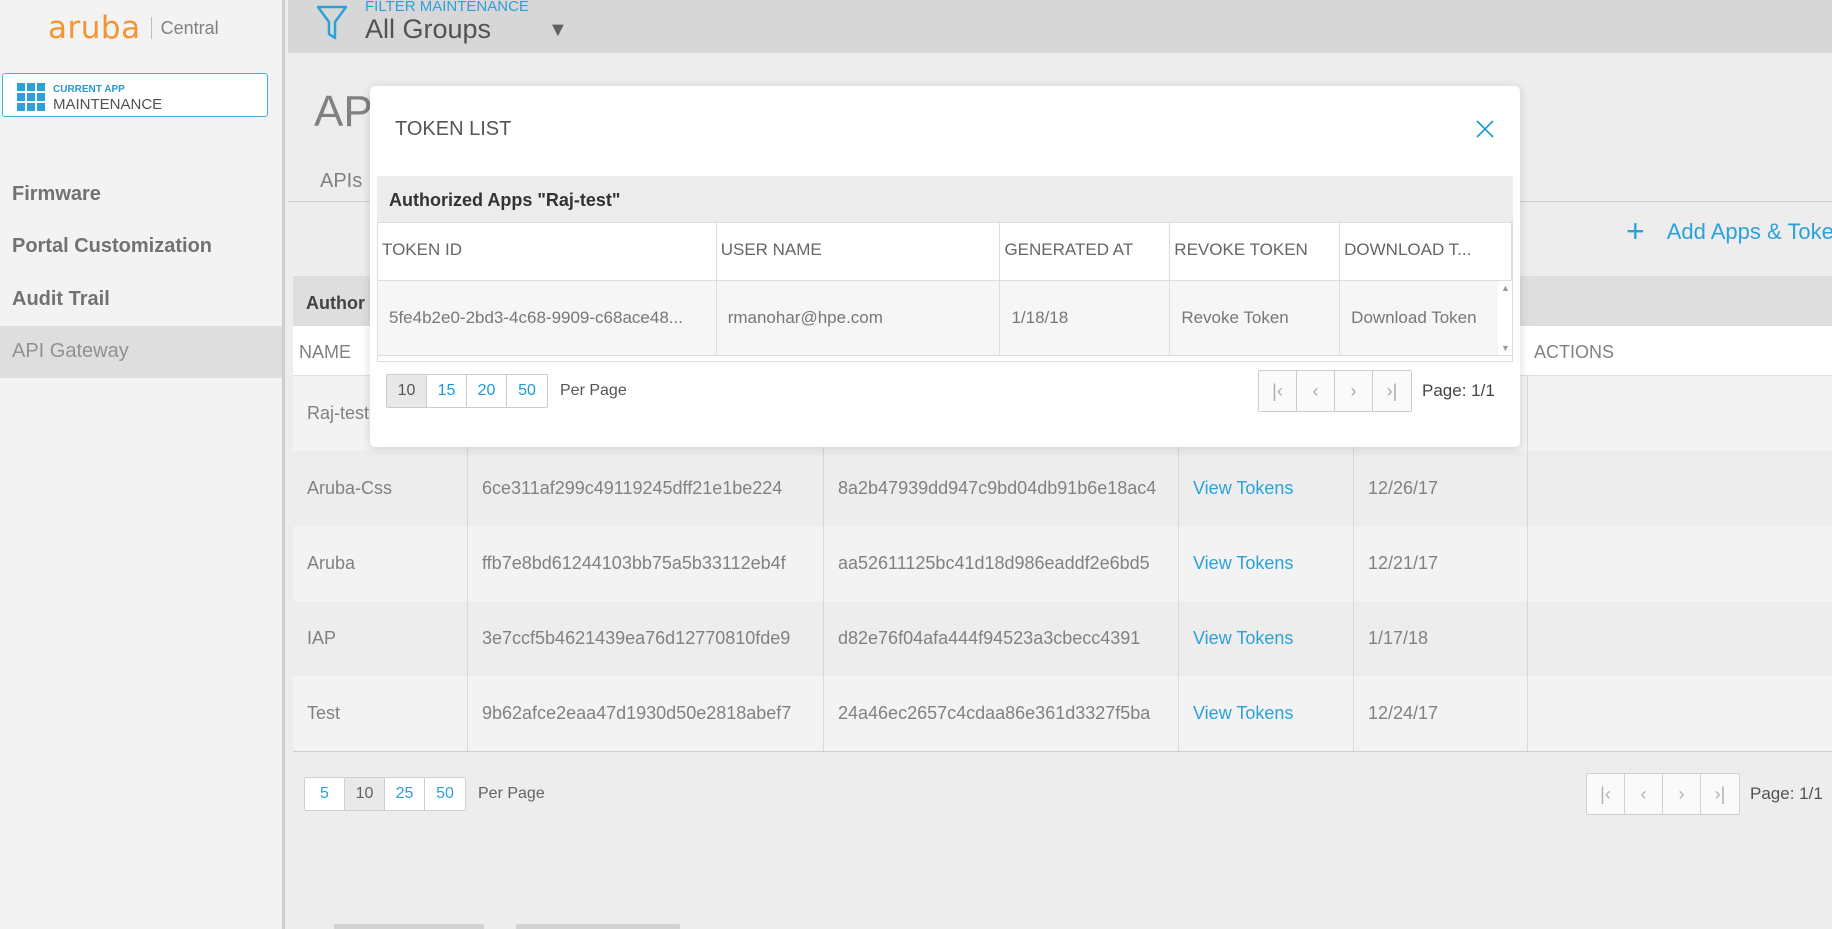 This screenshot has height=929, width=1832. I want to click on modal-page-size-selector: 10 15 20 50 Per Page, so click(506, 391).